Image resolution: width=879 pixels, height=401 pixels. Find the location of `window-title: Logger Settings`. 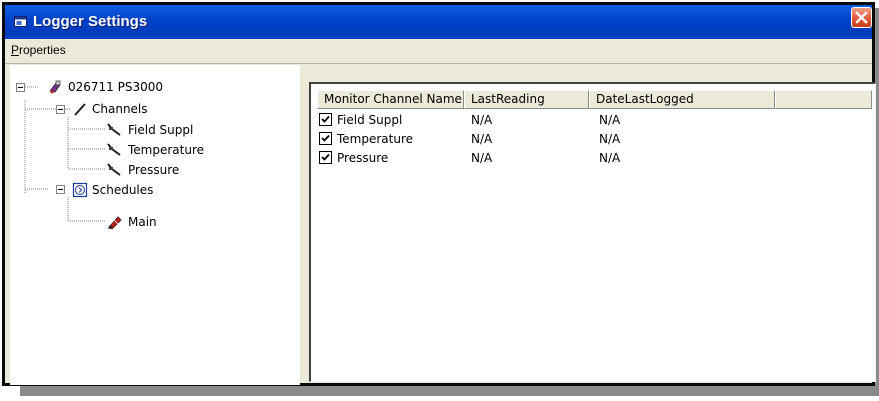

window-title: Logger Settings is located at coordinates (90, 21).